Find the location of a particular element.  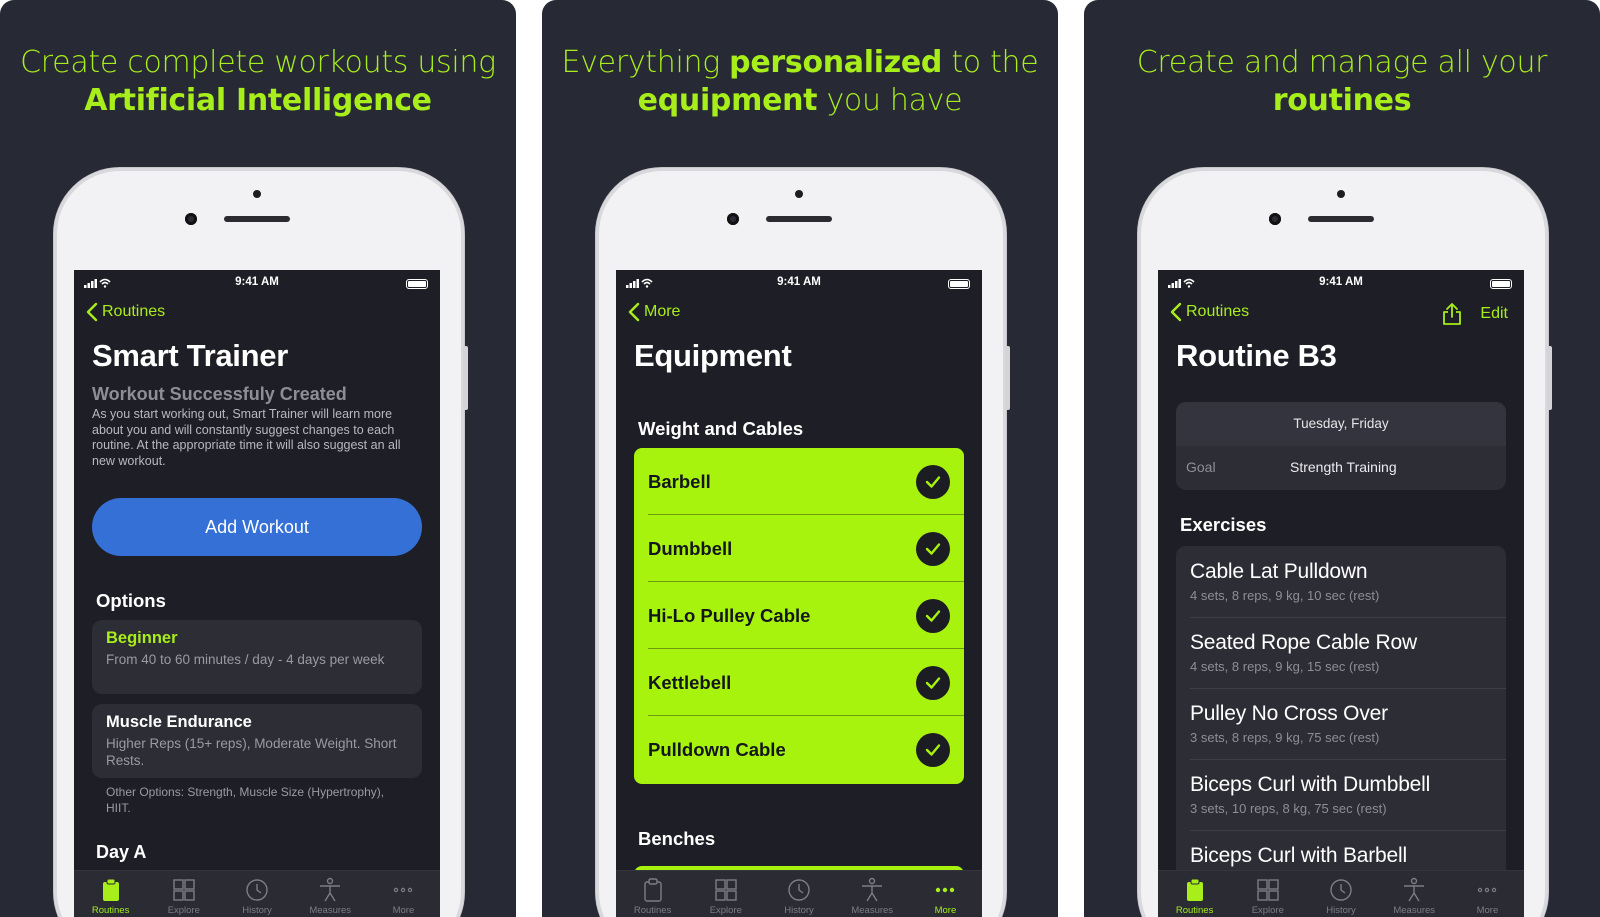

options-header: Options is located at coordinates (131, 600).